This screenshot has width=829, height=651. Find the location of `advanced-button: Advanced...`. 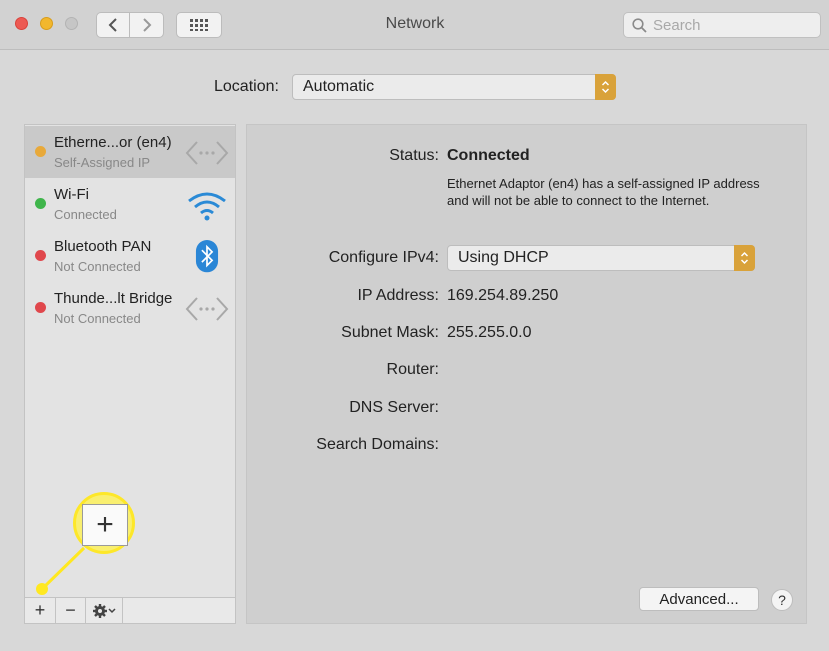

advanced-button: Advanced... is located at coordinates (699, 599).